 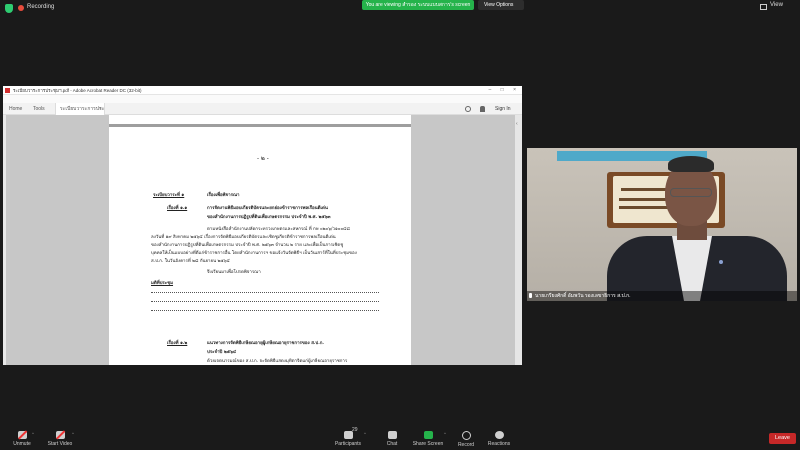 What do you see at coordinates (468, 109) in the screenshot?
I see `help-icon` at bounding box center [468, 109].